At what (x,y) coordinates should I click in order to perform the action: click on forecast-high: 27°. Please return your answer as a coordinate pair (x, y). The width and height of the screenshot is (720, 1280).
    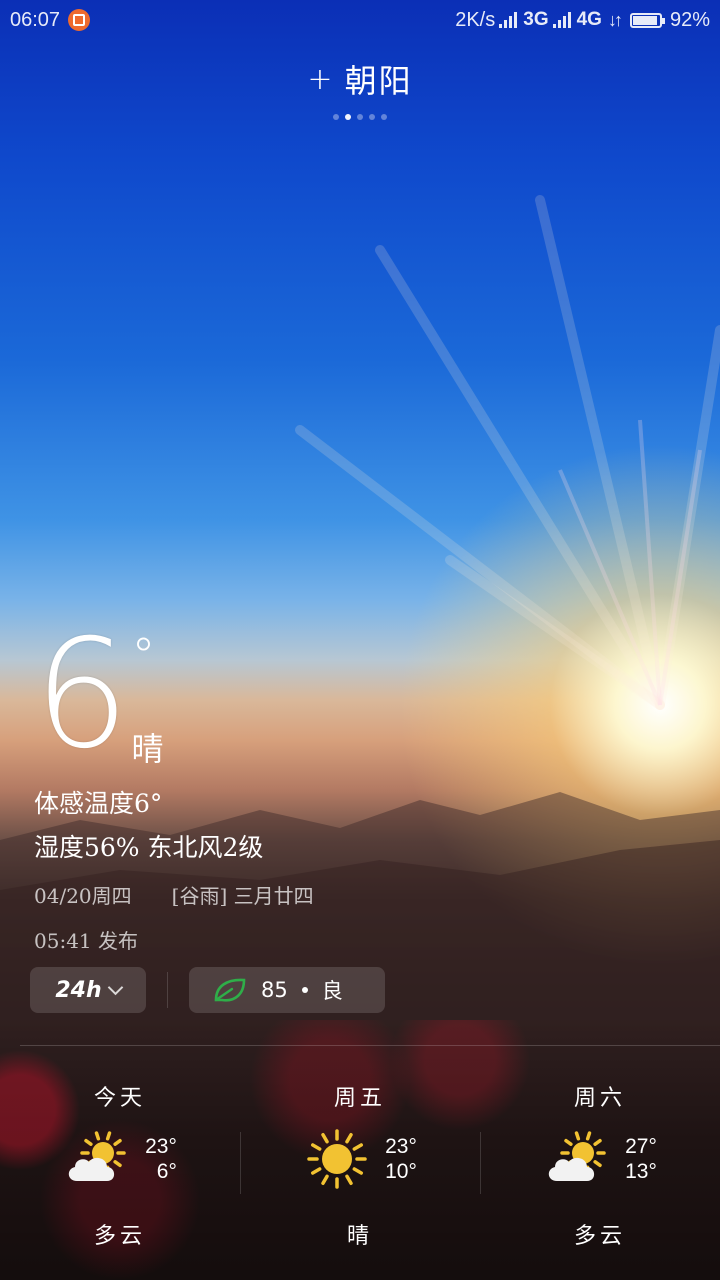
    Looking at the image, I should click on (641, 1146).